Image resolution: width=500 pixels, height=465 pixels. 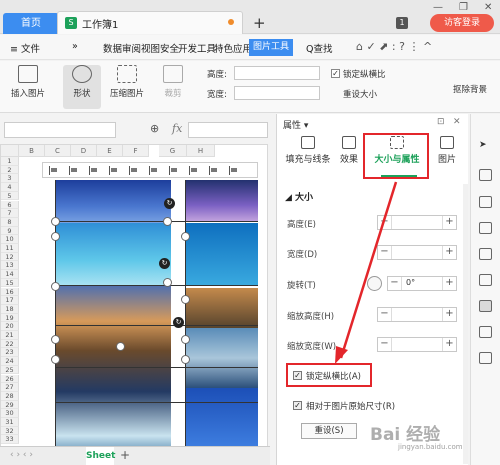 What do you see at coordinates (402, 23) in the screenshot?
I see `window-count-badge: 1` at bounding box center [402, 23].